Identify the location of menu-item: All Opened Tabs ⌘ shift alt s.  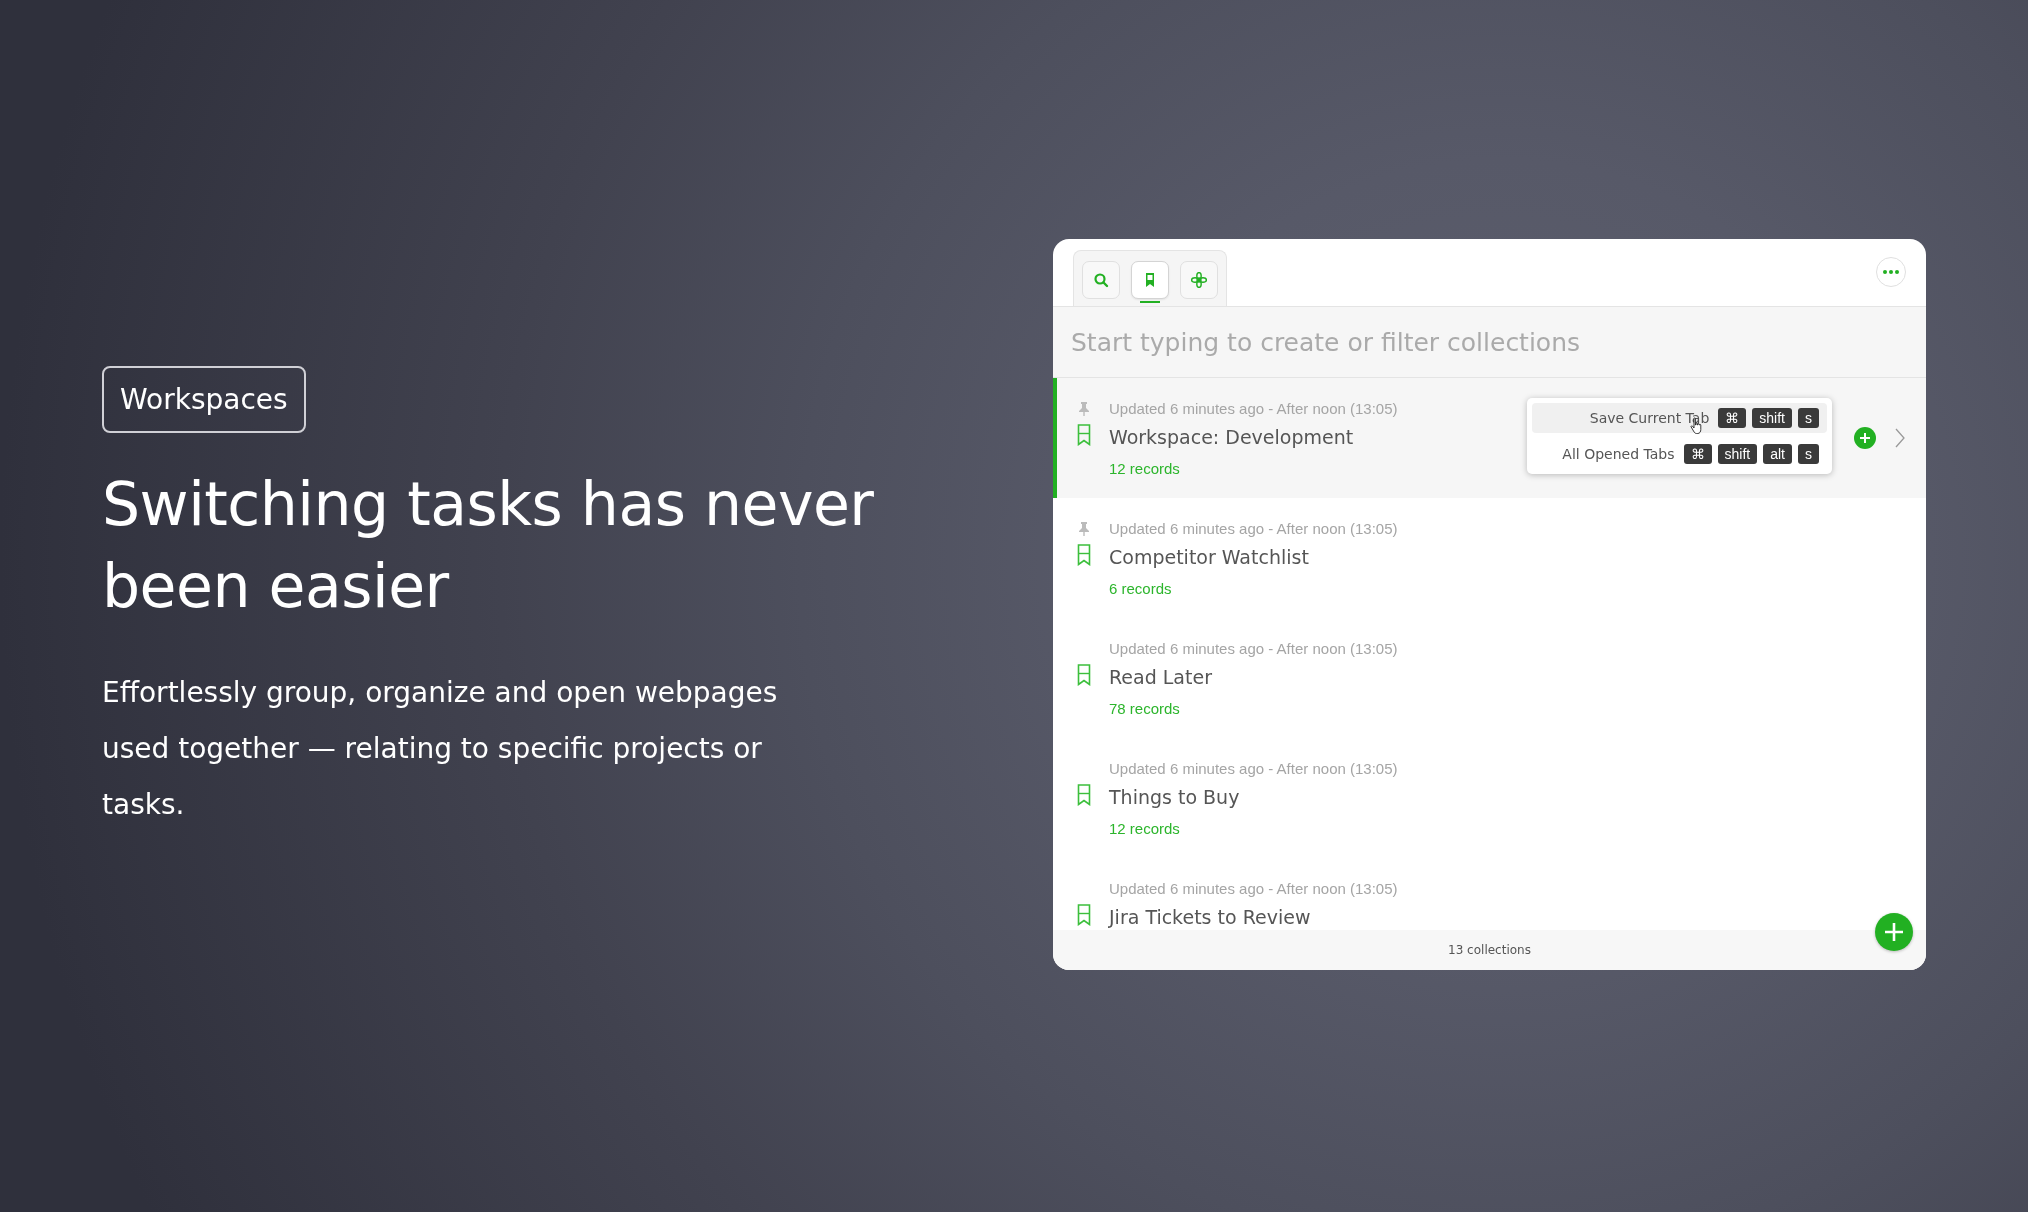
(1679, 454).